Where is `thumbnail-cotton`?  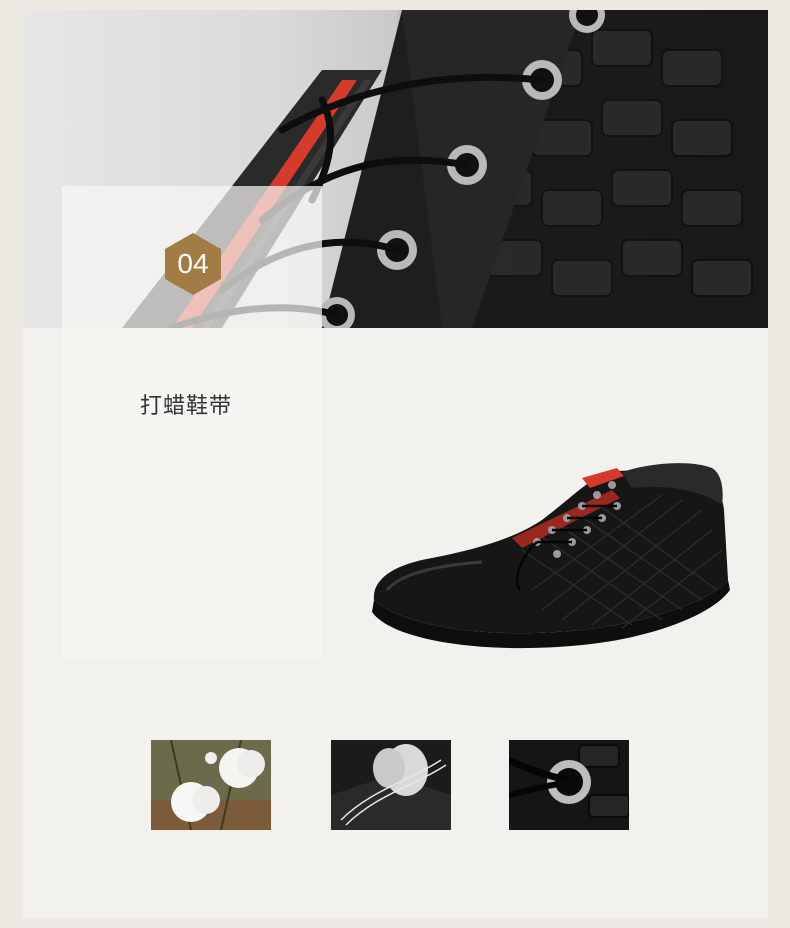 thumbnail-cotton is located at coordinates (211, 785).